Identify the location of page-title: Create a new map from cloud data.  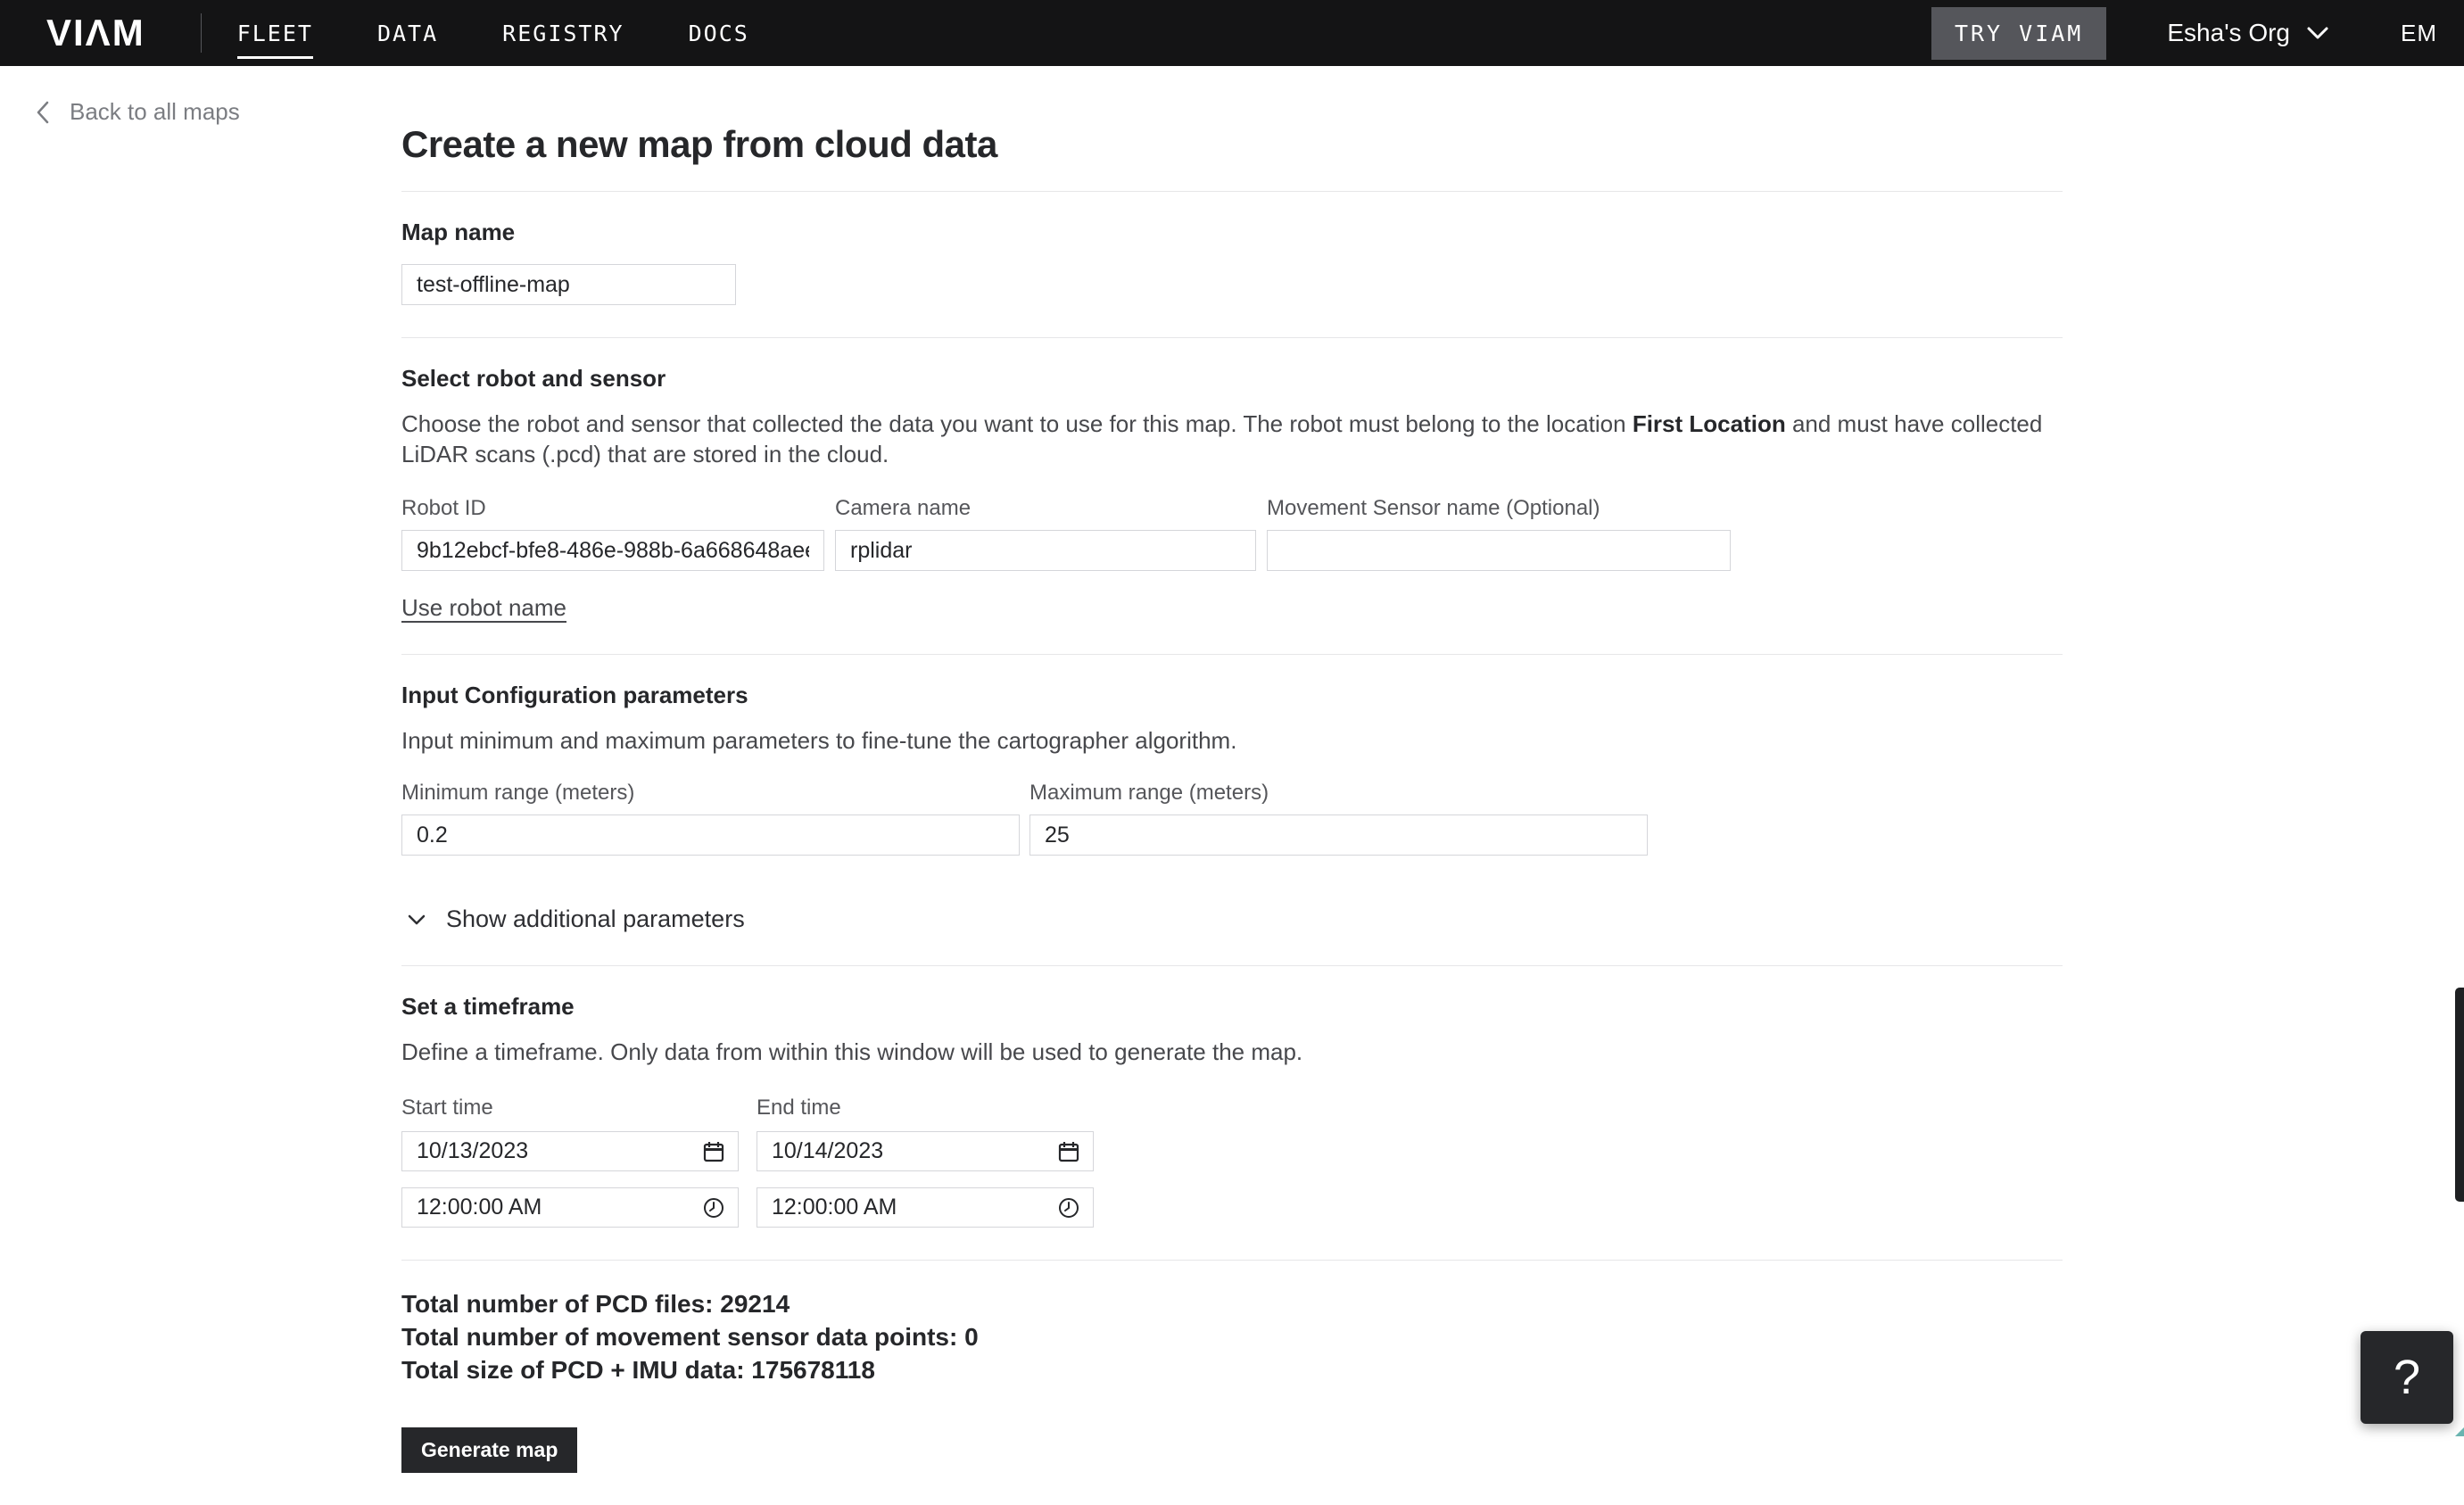
(1232, 158).